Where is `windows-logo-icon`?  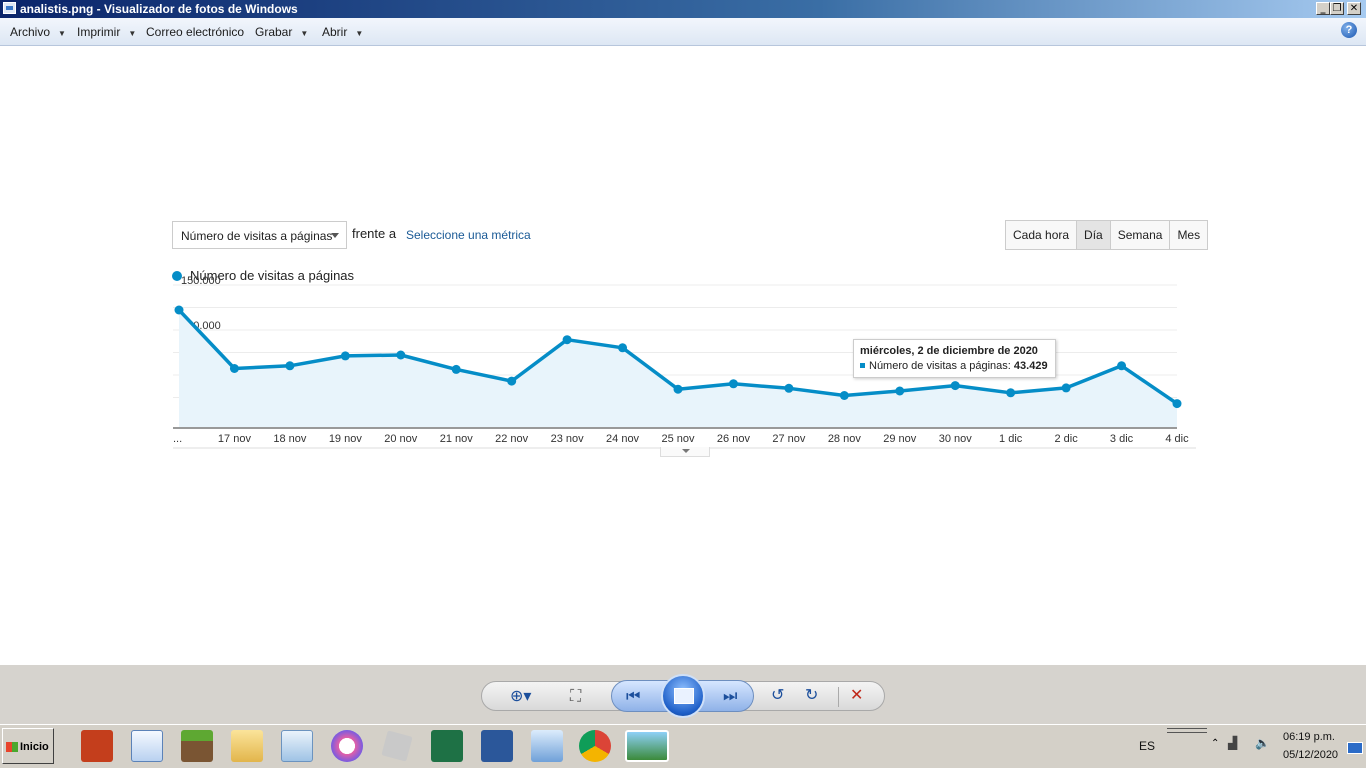
windows-logo-icon is located at coordinates (12, 747).